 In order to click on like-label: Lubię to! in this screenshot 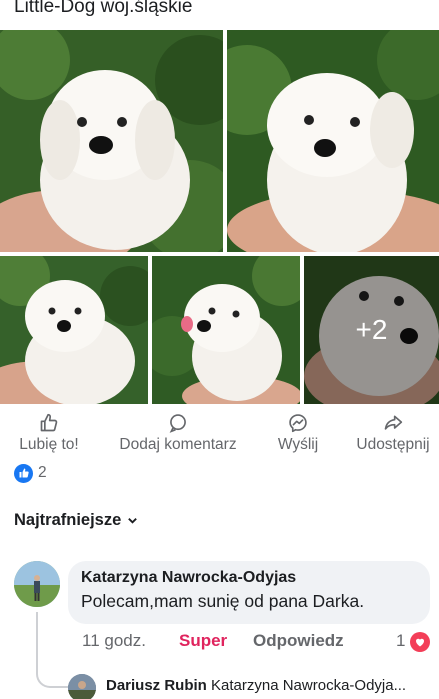, I will do `click(49, 444)`.